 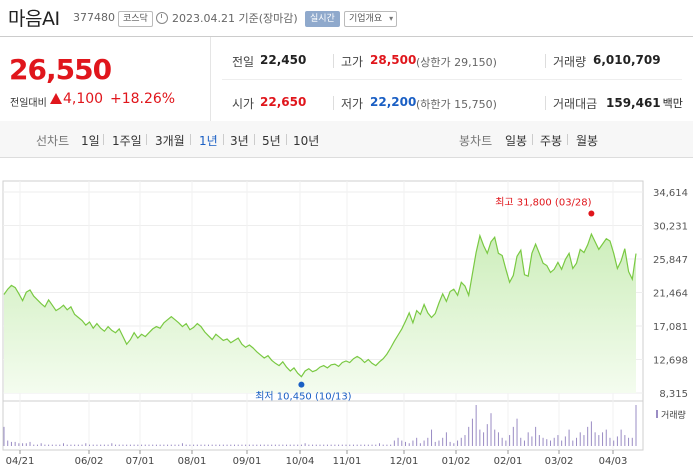 What do you see at coordinates (28, 103) in the screenshot?
I see `change-label: 전일대비` at bounding box center [28, 103].